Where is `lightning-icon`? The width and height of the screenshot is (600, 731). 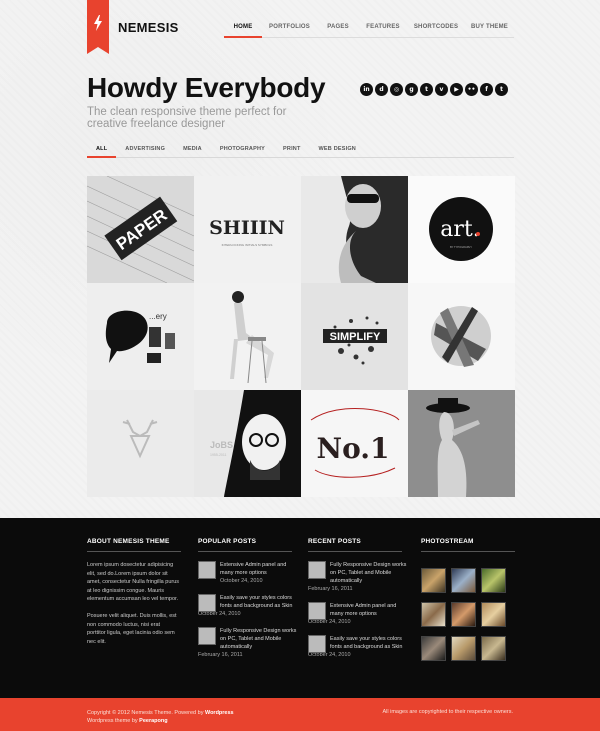
lightning-icon is located at coordinates (98, 23).